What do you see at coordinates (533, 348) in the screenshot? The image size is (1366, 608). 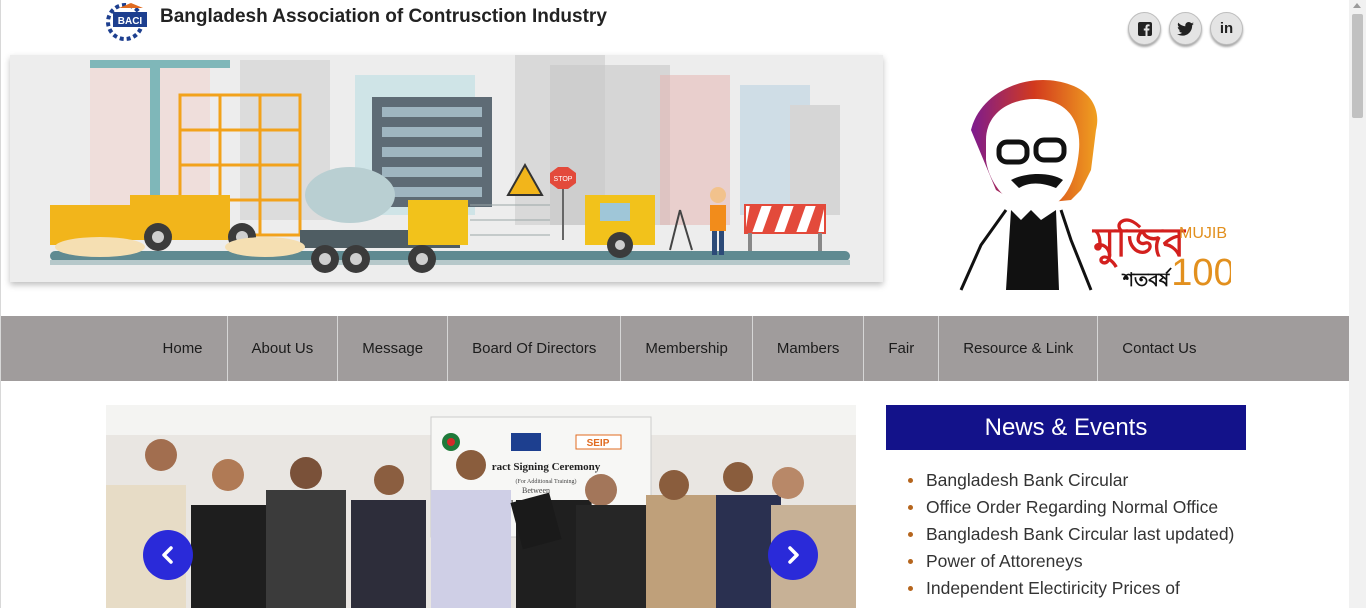 I see `nav-board-of-directors: Board Of Directors` at bounding box center [533, 348].